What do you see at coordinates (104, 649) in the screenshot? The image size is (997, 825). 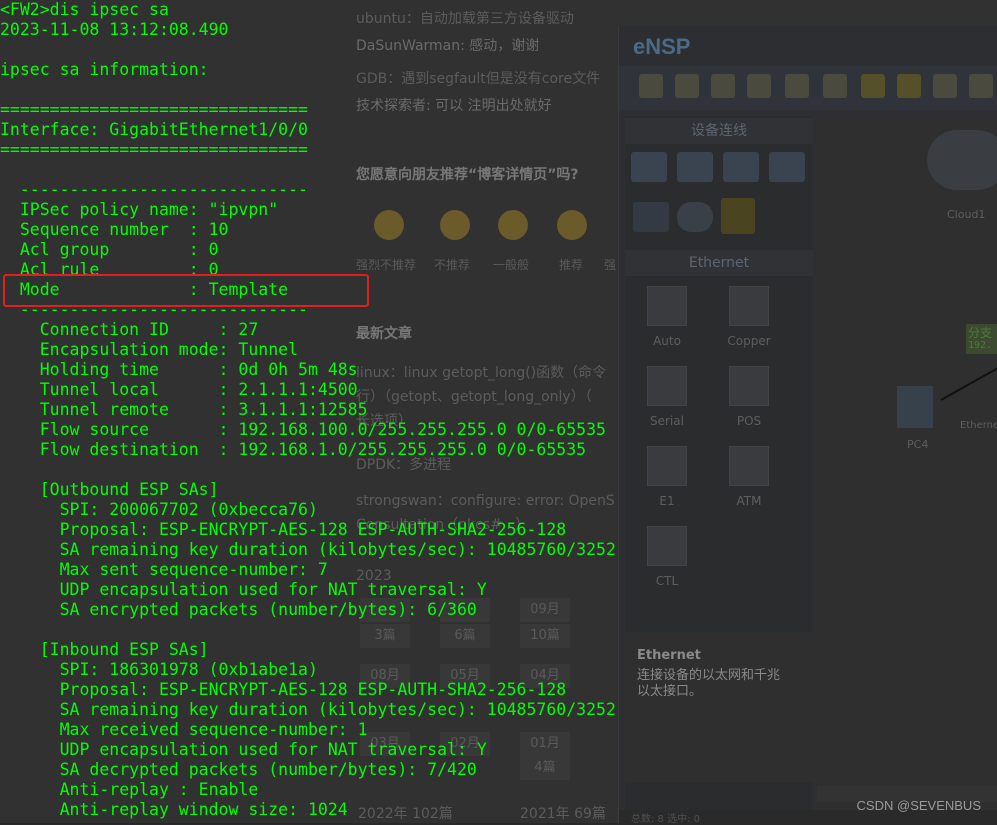 I see `terminal-line: [Inbound ESP SAs]` at bounding box center [104, 649].